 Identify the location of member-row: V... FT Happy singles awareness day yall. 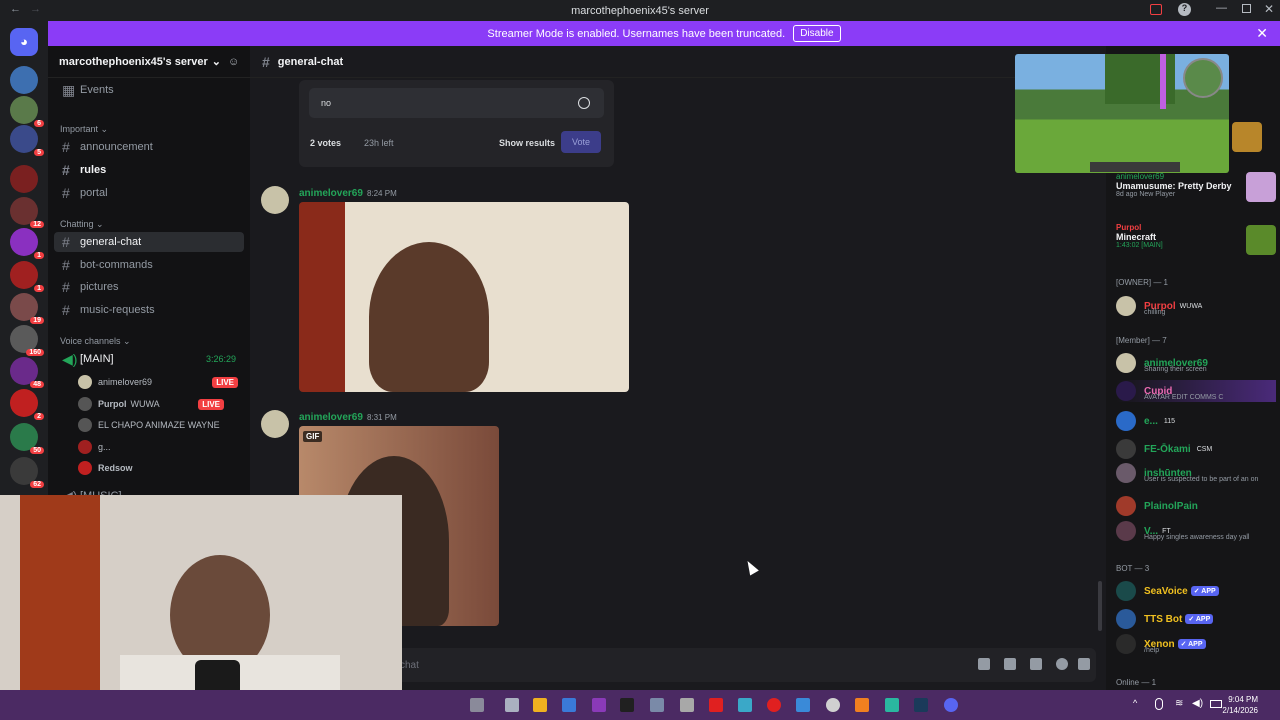
(1196, 531).